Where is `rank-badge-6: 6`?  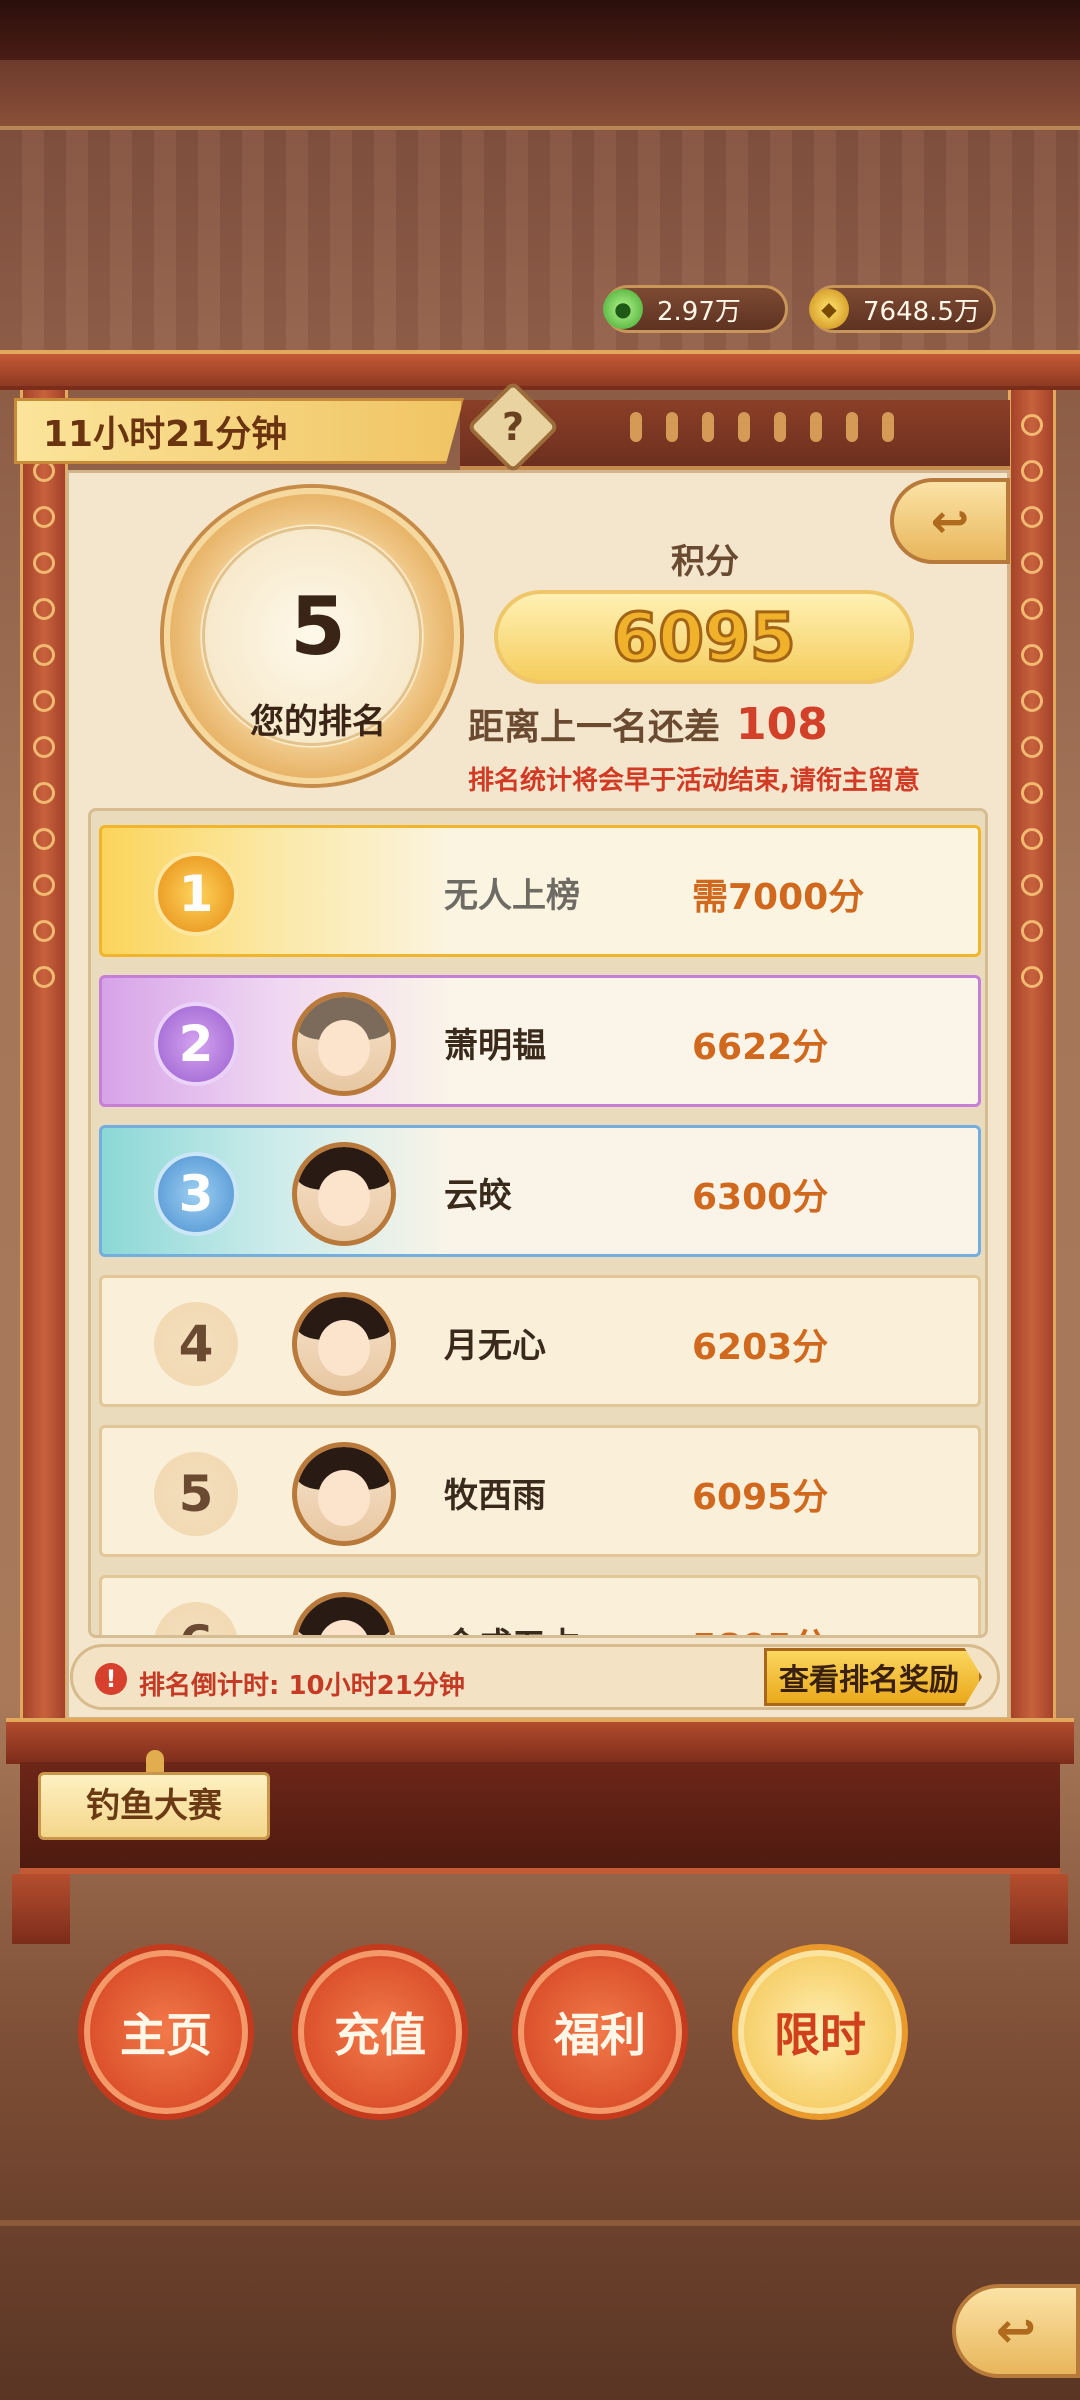 rank-badge-6: 6 is located at coordinates (196, 1618).